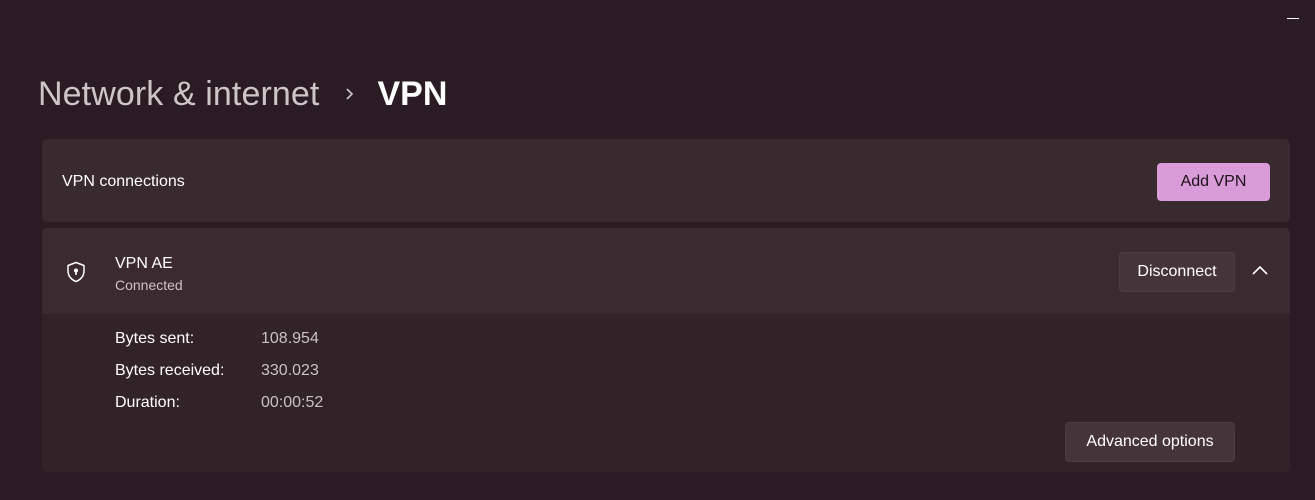 This screenshot has height=500, width=1315. Describe the element at coordinates (1294, 16) in the screenshot. I see `minimize-button` at that location.